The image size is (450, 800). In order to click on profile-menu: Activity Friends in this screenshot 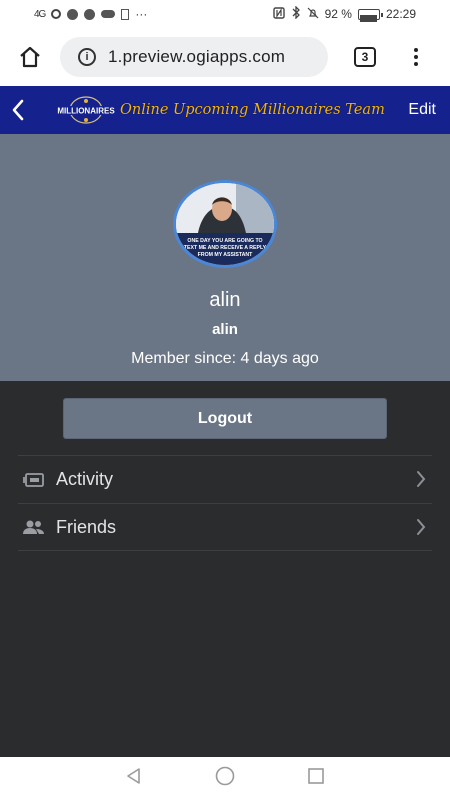, I will do `click(225, 503)`.